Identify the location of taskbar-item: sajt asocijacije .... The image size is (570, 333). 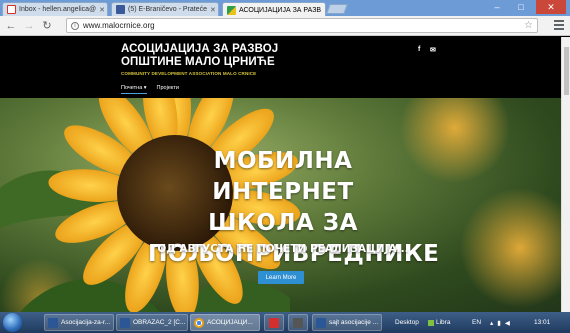
(347, 322).